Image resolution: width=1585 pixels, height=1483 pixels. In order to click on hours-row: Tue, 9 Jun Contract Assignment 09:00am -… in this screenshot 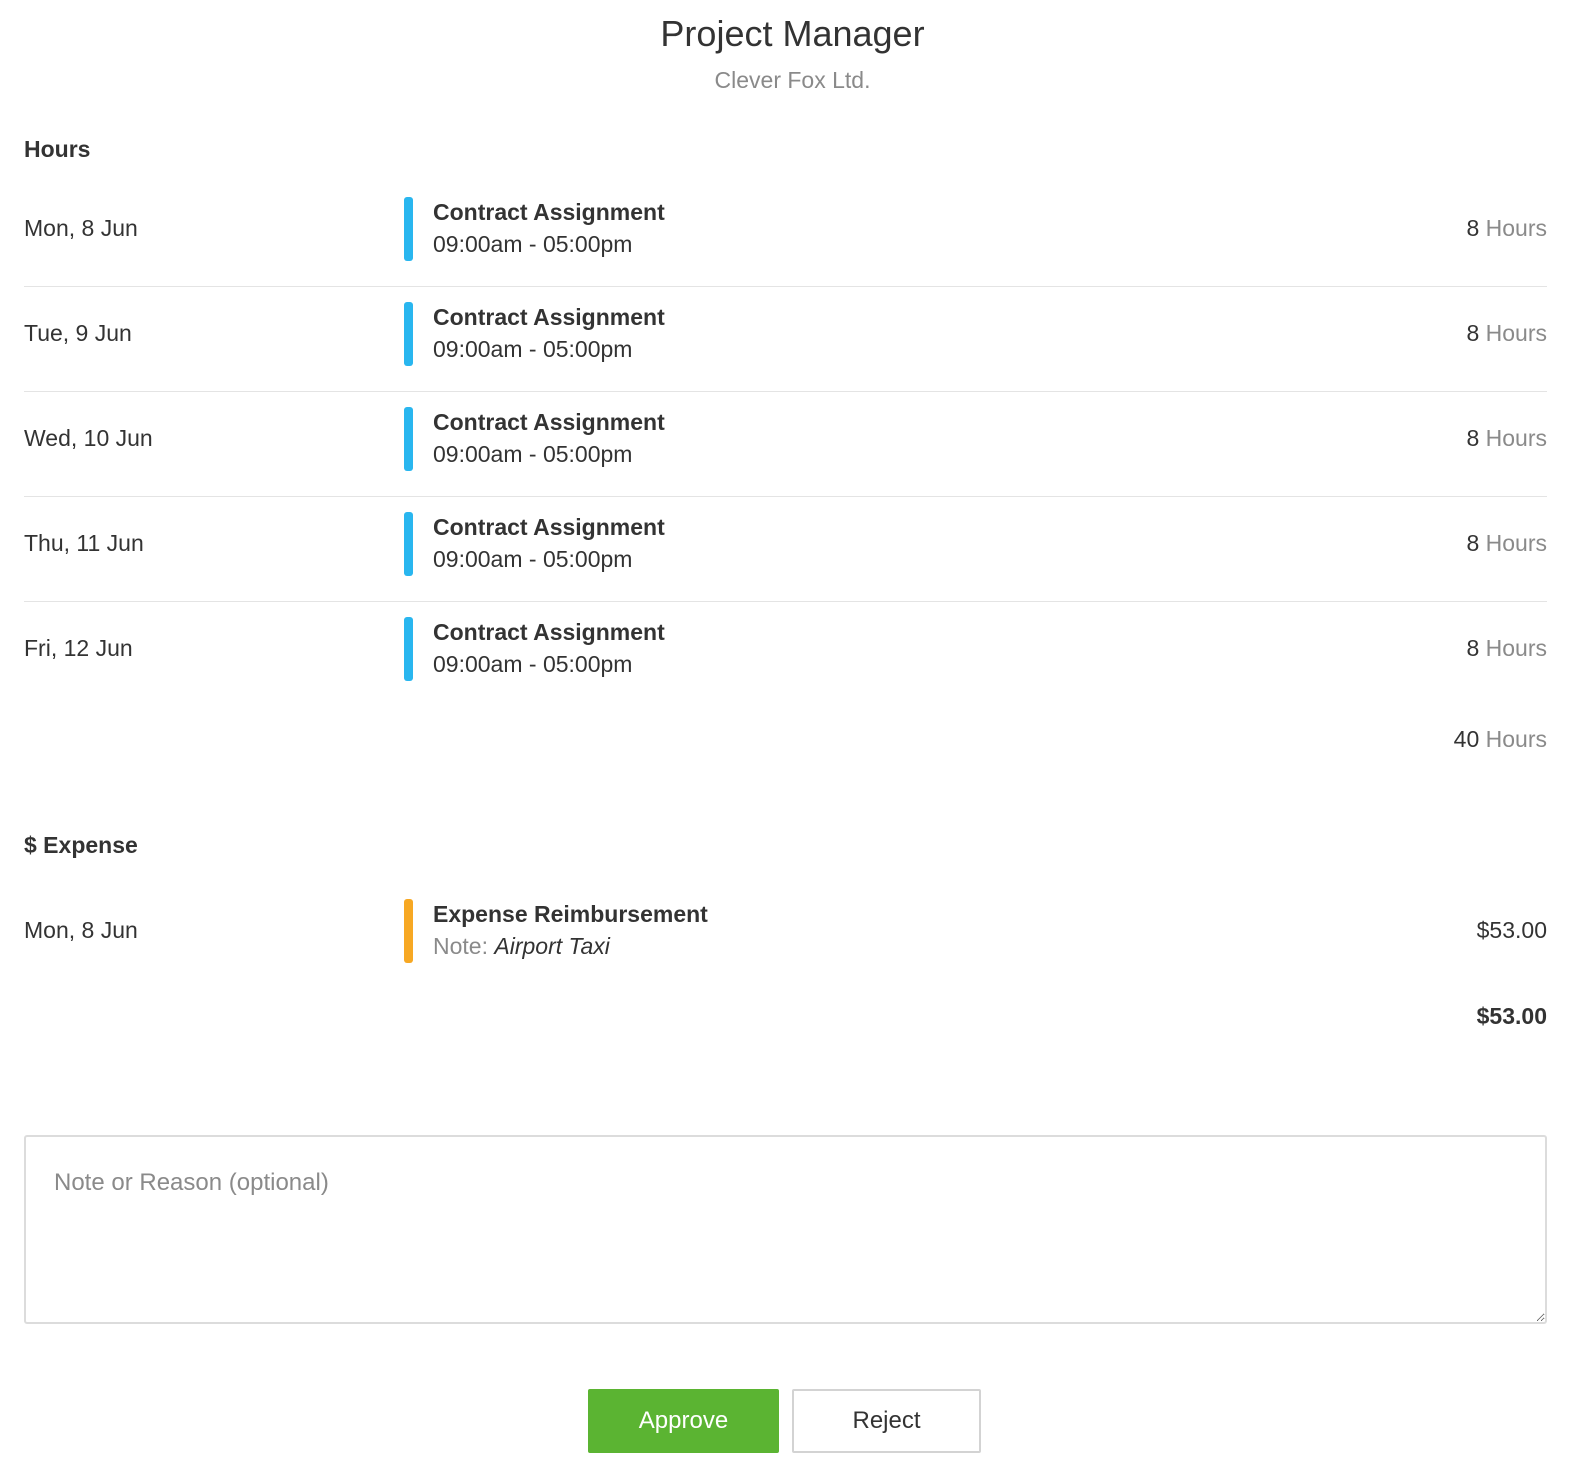, I will do `click(785, 339)`.